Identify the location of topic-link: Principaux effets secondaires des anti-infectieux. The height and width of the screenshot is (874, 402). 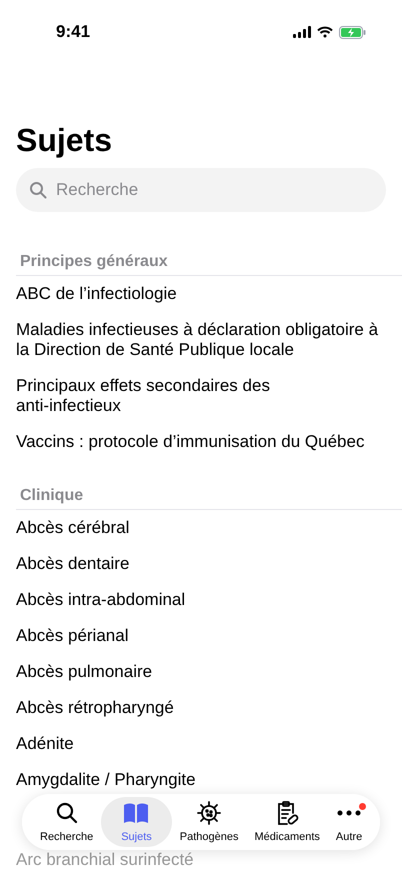
(197, 396).